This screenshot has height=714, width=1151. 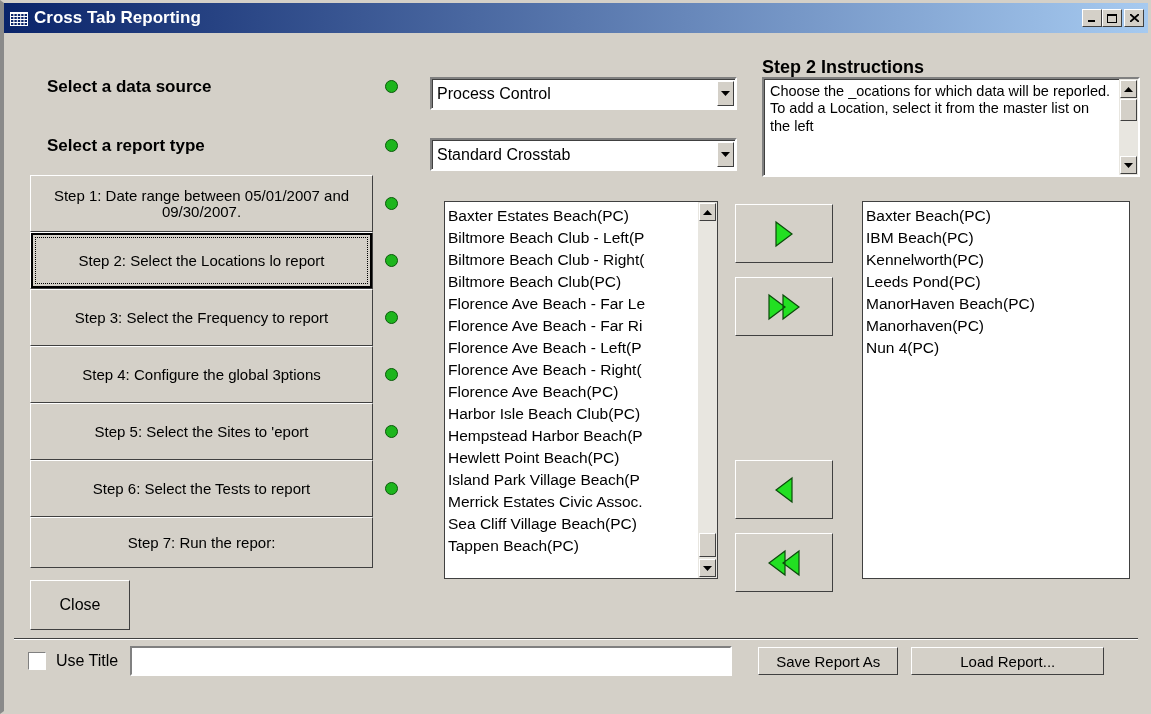 I want to click on step-button: Step 4: Configure the global 3ptions, so click(x=201, y=374).